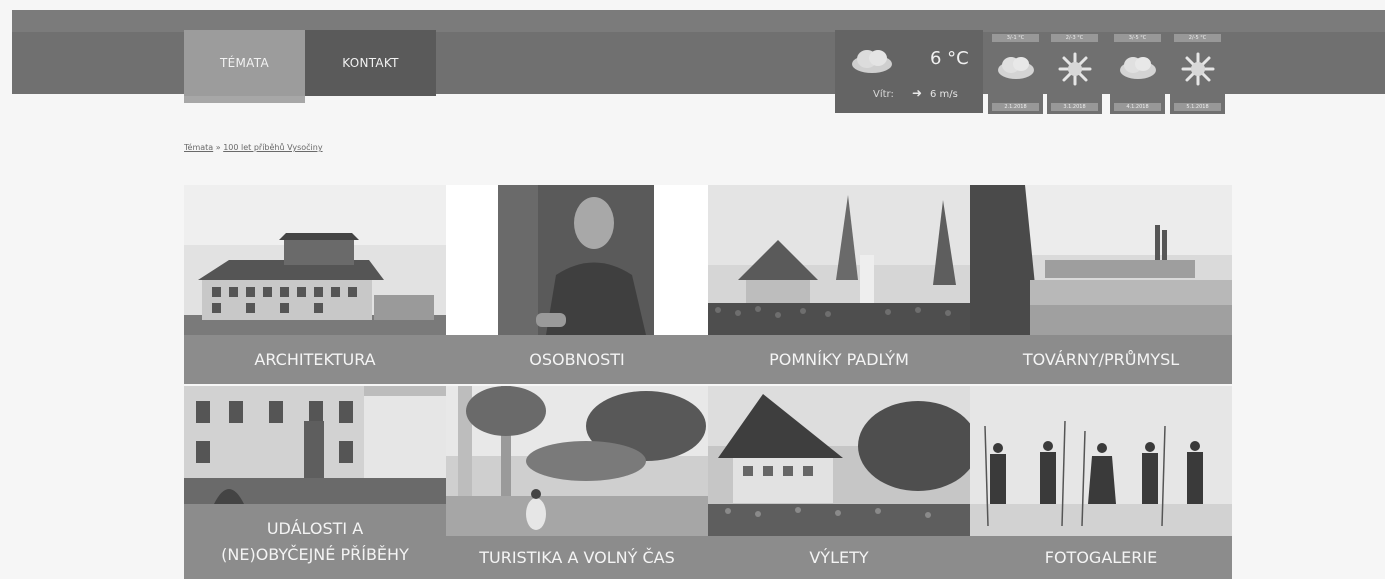 This screenshot has height=579, width=1385. What do you see at coordinates (909, 71) in the screenshot?
I see `weather-widget: 6 °C Vítr: ➜ 6 m/s` at bounding box center [909, 71].